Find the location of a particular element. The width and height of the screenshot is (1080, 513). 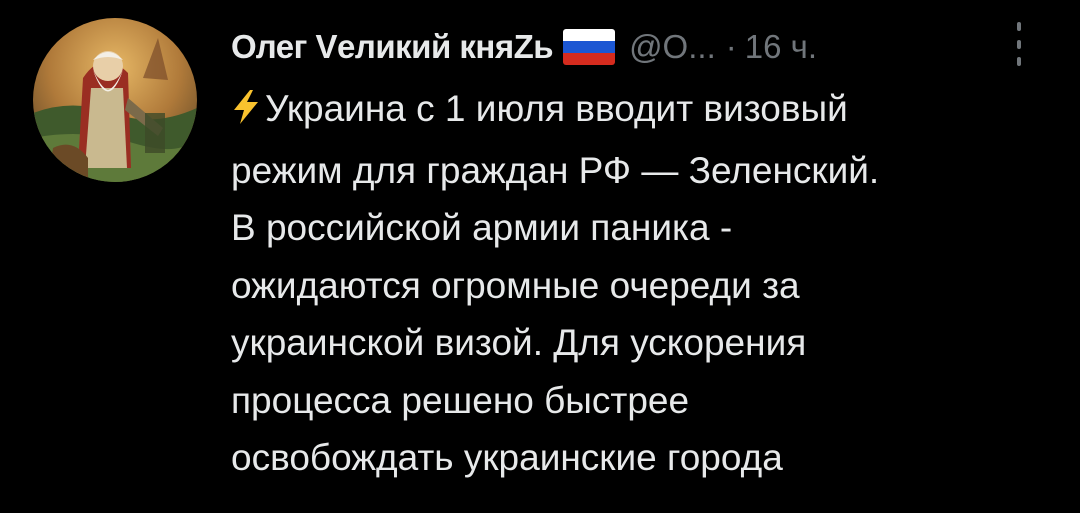

tweet-text-line: ожидаются огромные очереди за is located at coordinates (515, 285).